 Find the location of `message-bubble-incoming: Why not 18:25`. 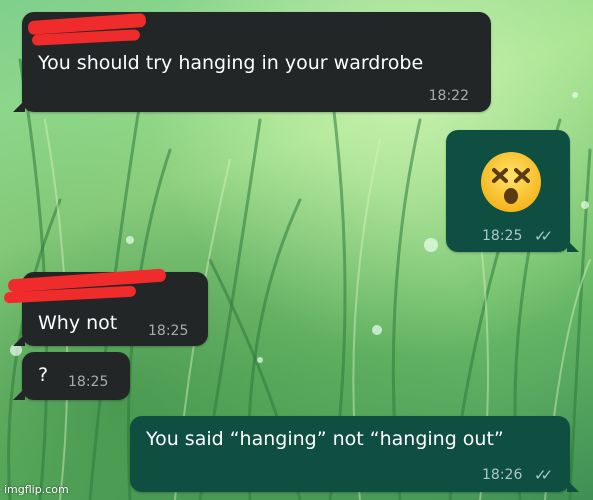

message-bubble-incoming: Why not 18:25 is located at coordinates (105, 307).